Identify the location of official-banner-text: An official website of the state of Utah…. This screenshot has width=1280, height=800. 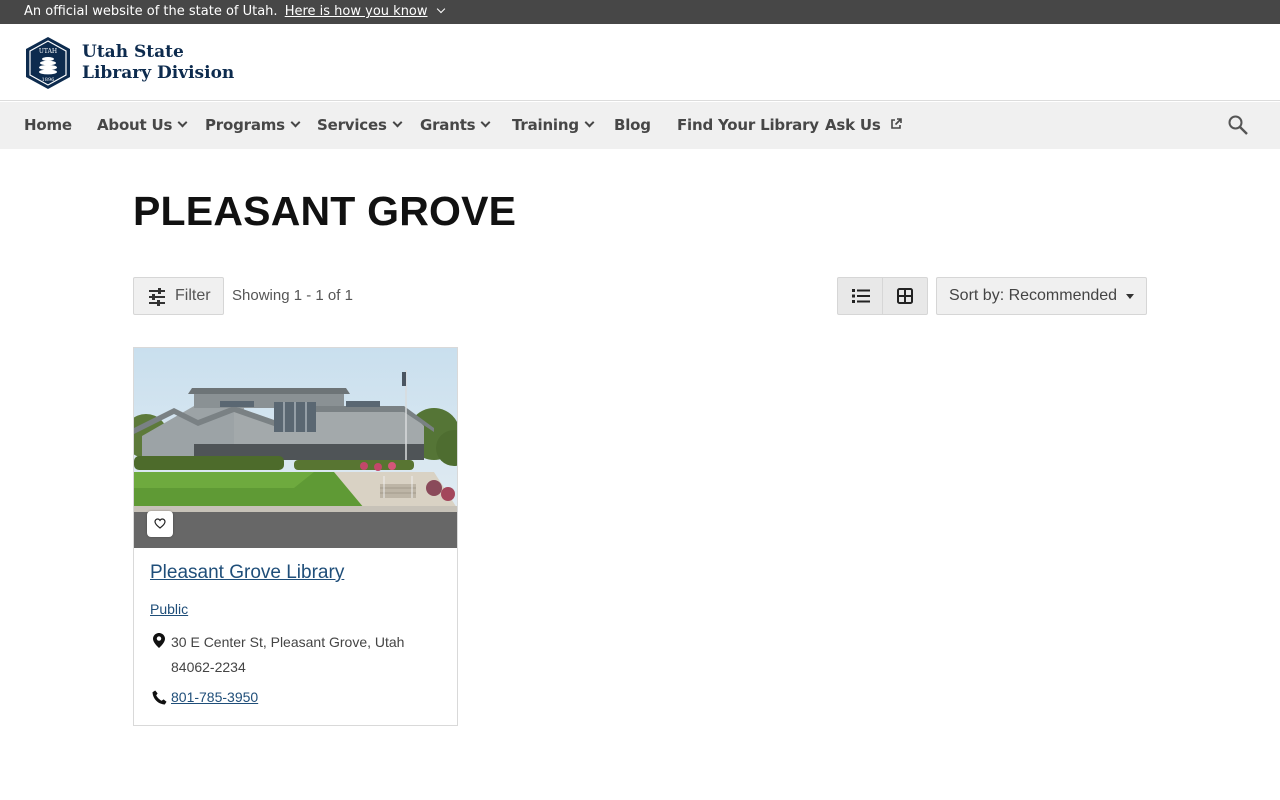
(151, 11).